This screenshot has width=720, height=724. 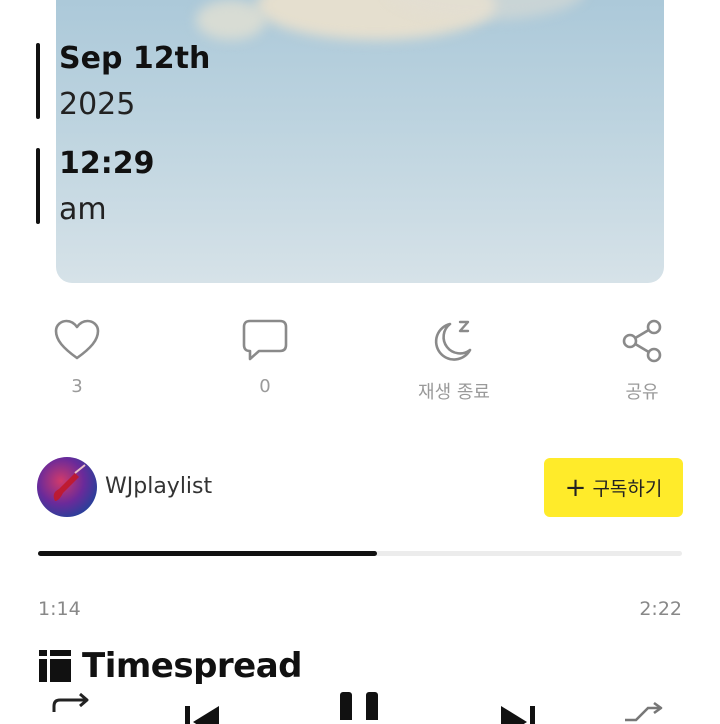 I want to click on channel-avatar, so click(x=67, y=487).